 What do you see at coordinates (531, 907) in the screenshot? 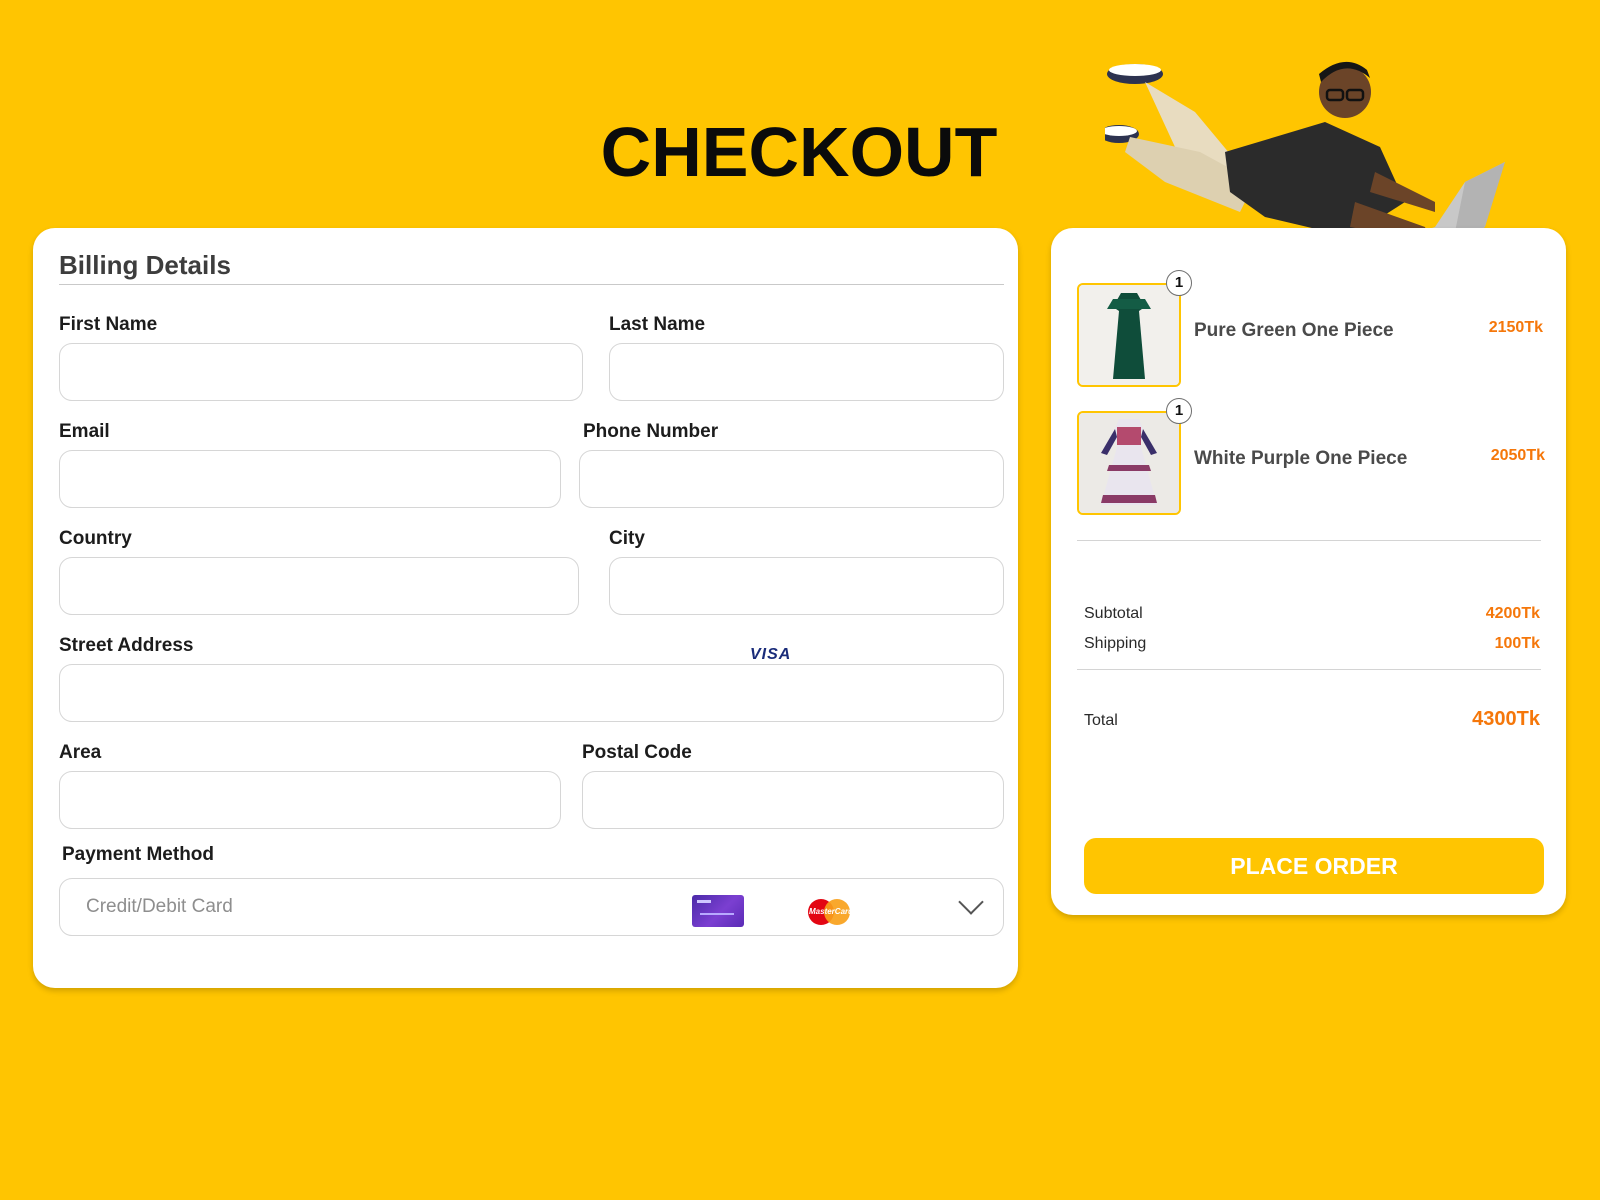
I see `payment-method-select: Credit/Debit Card MasterCard` at bounding box center [531, 907].